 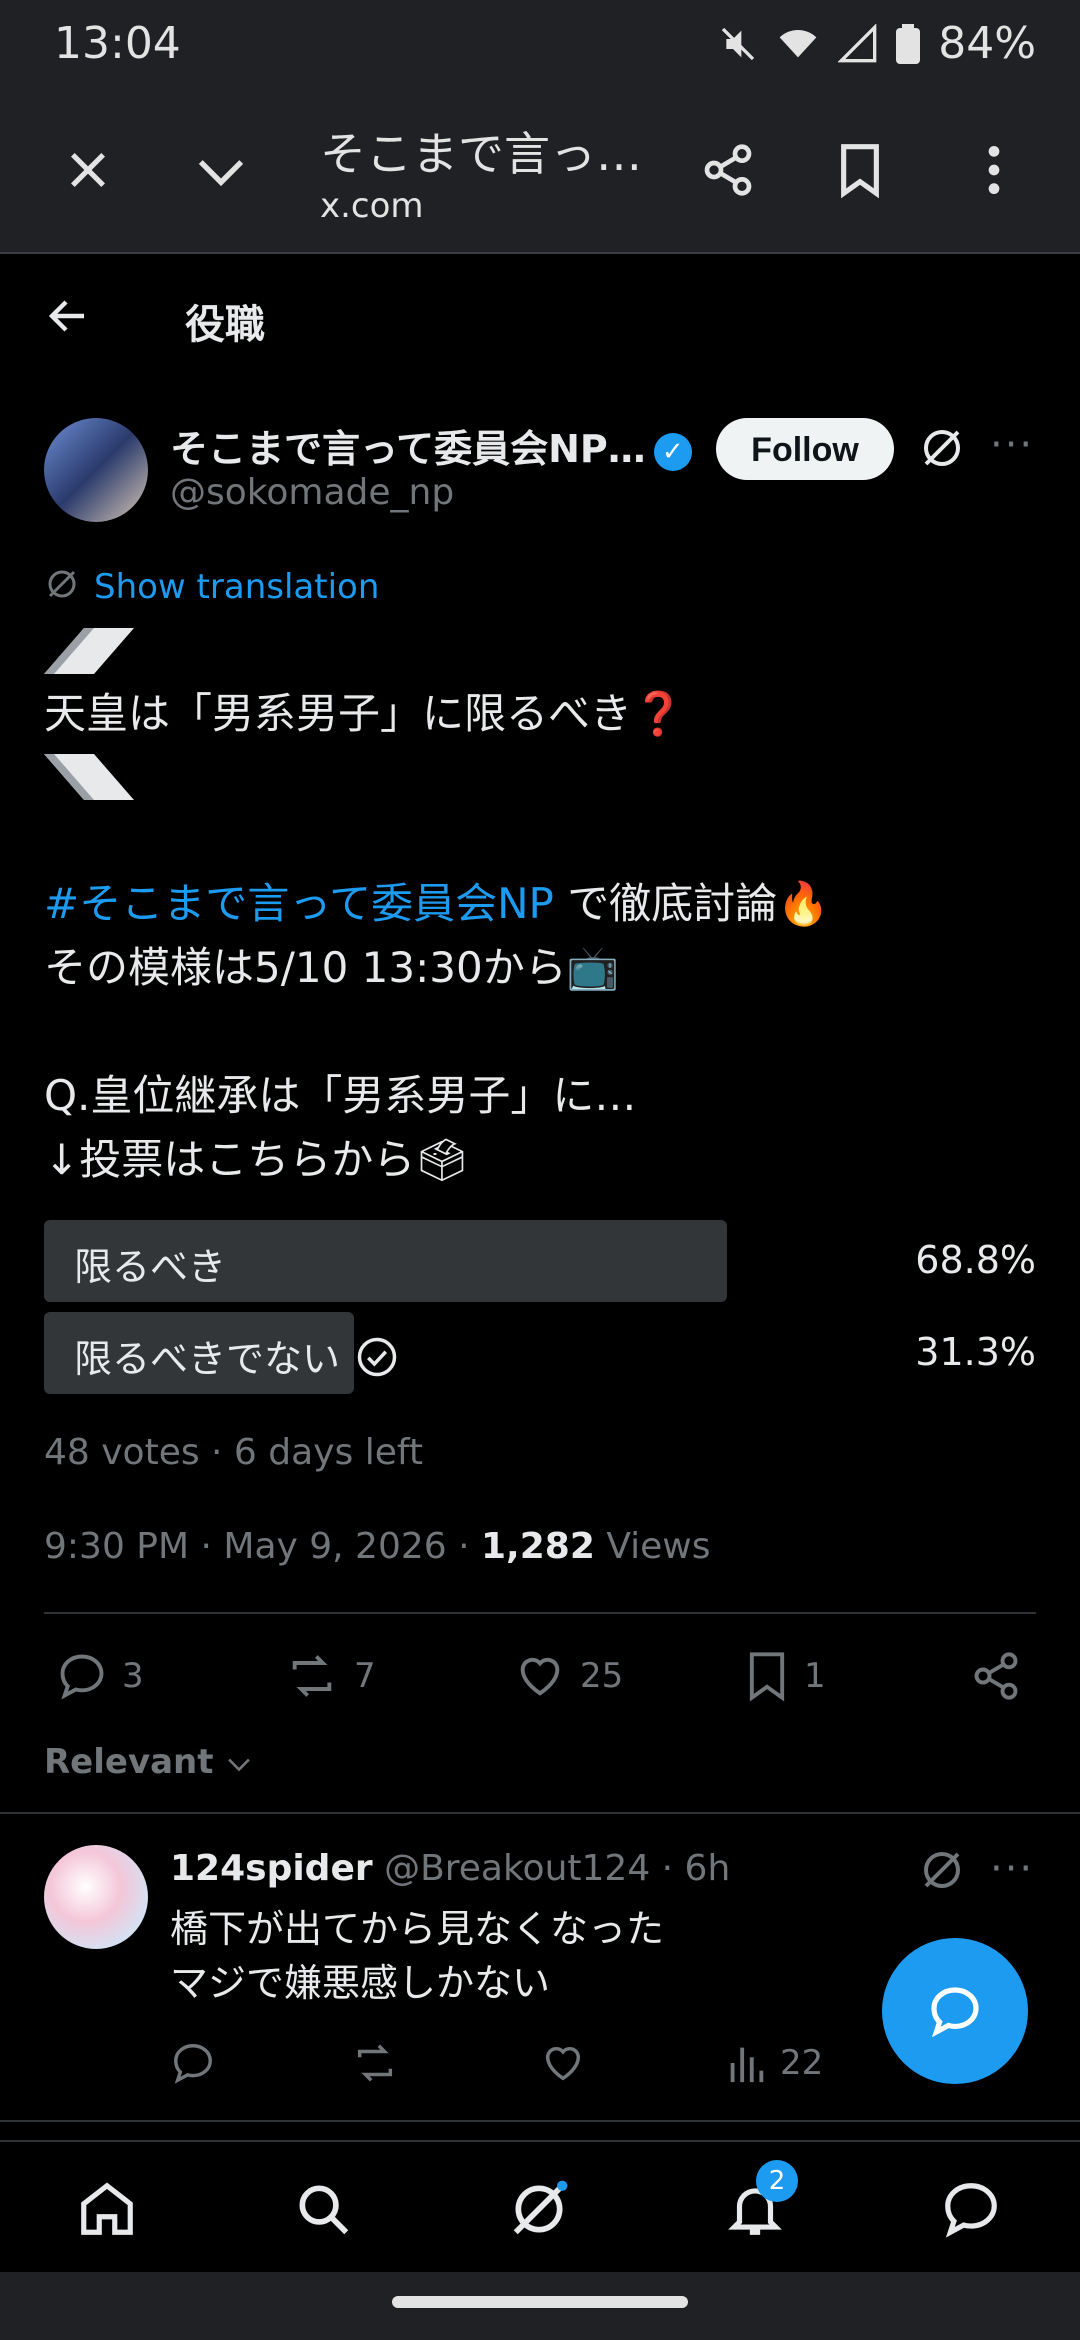 What do you see at coordinates (417, 1929) in the screenshot?
I see `reply-line-1: 橋下が出てから見なくなった` at bounding box center [417, 1929].